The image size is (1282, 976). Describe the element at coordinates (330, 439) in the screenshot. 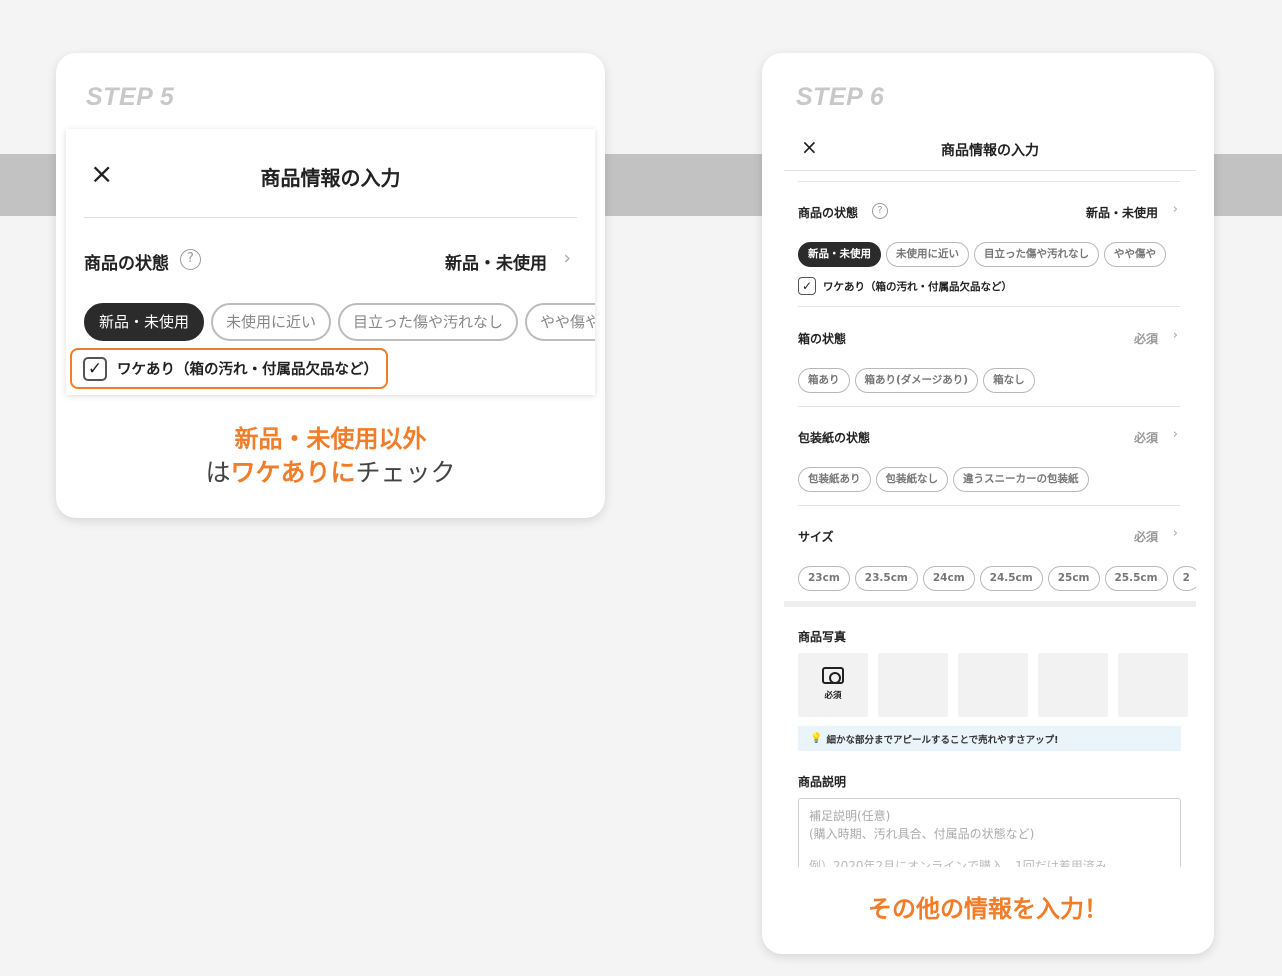

I see `caption-line-1: 新品・未使用以外` at that location.